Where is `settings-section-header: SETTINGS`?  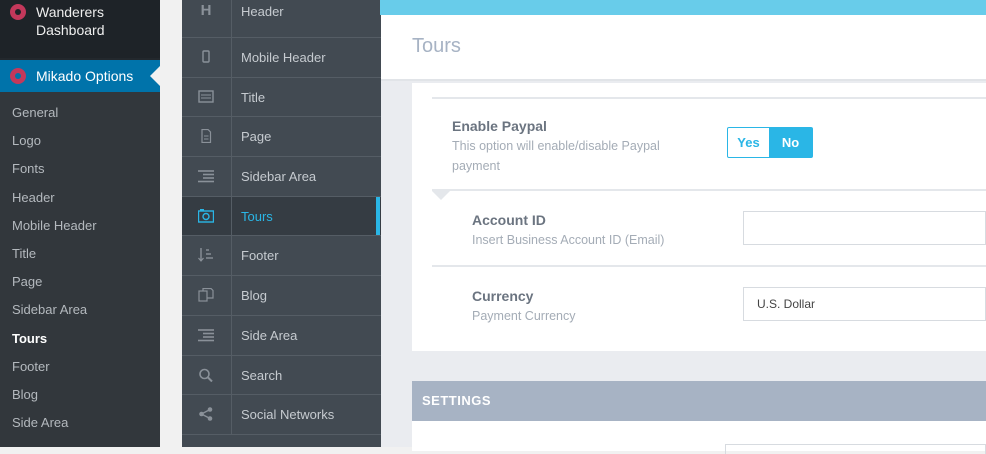
settings-section-header: SETTINGS is located at coordinates (699, 401).